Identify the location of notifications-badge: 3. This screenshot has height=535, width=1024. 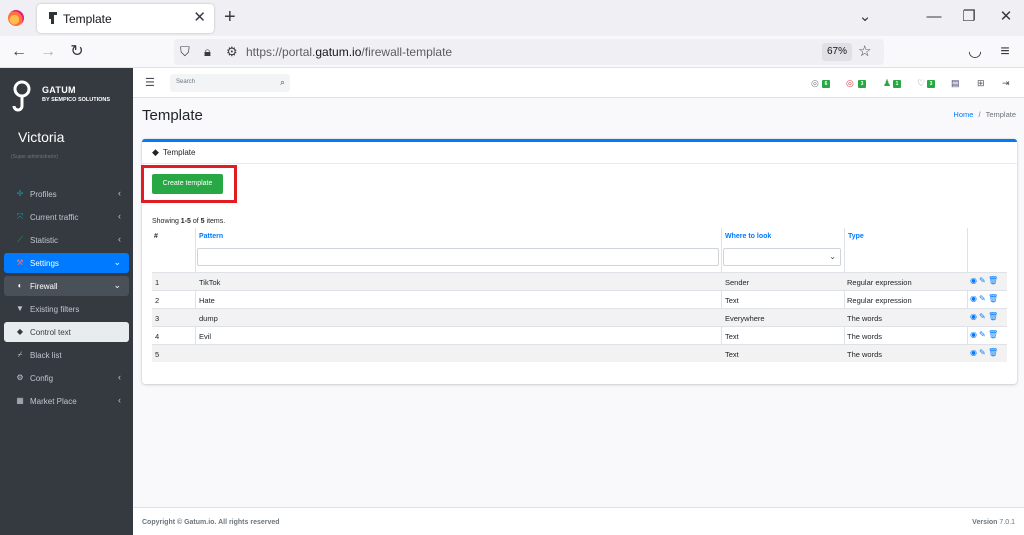
(931, 84).